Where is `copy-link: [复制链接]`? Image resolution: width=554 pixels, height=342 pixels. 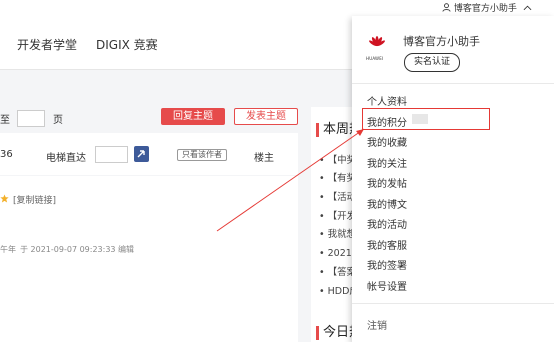
copy-link: [复制链接] is located at coordinates (34, 199).